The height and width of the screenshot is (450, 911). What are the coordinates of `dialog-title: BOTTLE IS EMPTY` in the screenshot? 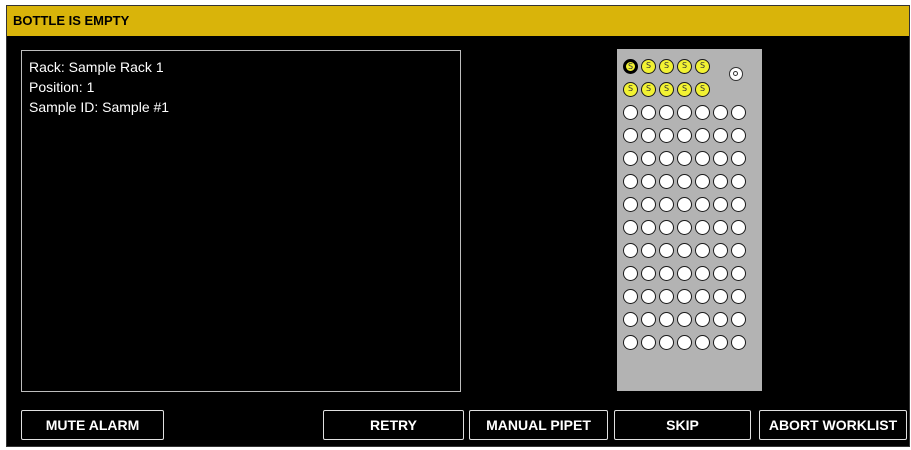 It's located at (458, 21).